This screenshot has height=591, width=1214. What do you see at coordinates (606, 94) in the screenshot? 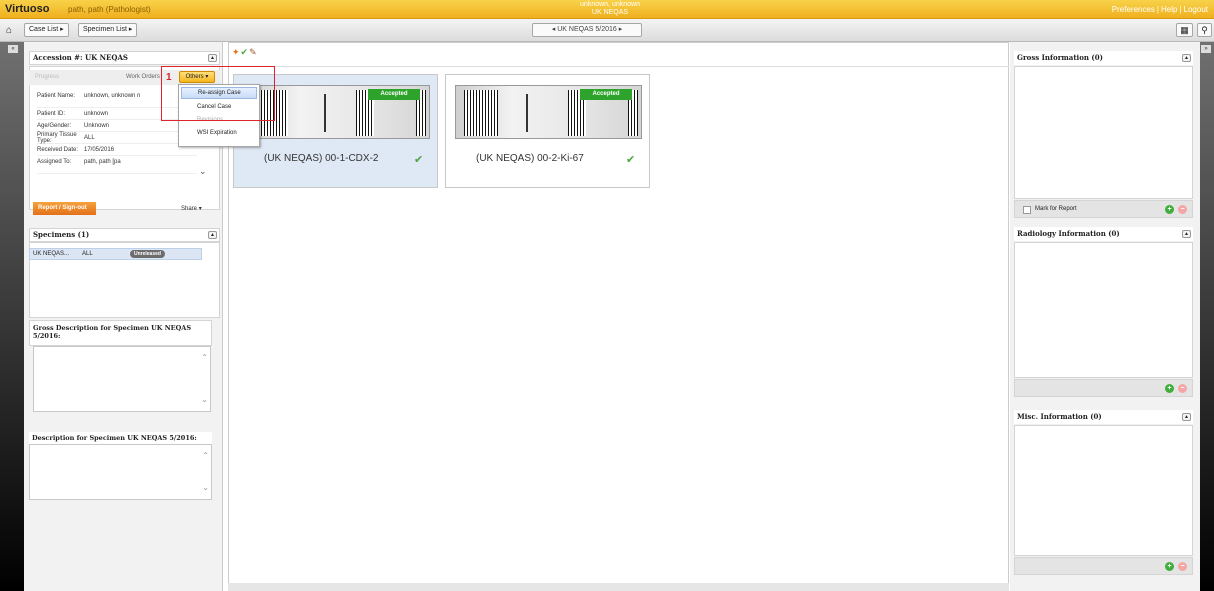
I see `accepted-badge: Accepted` at bounding box center [606, 94].